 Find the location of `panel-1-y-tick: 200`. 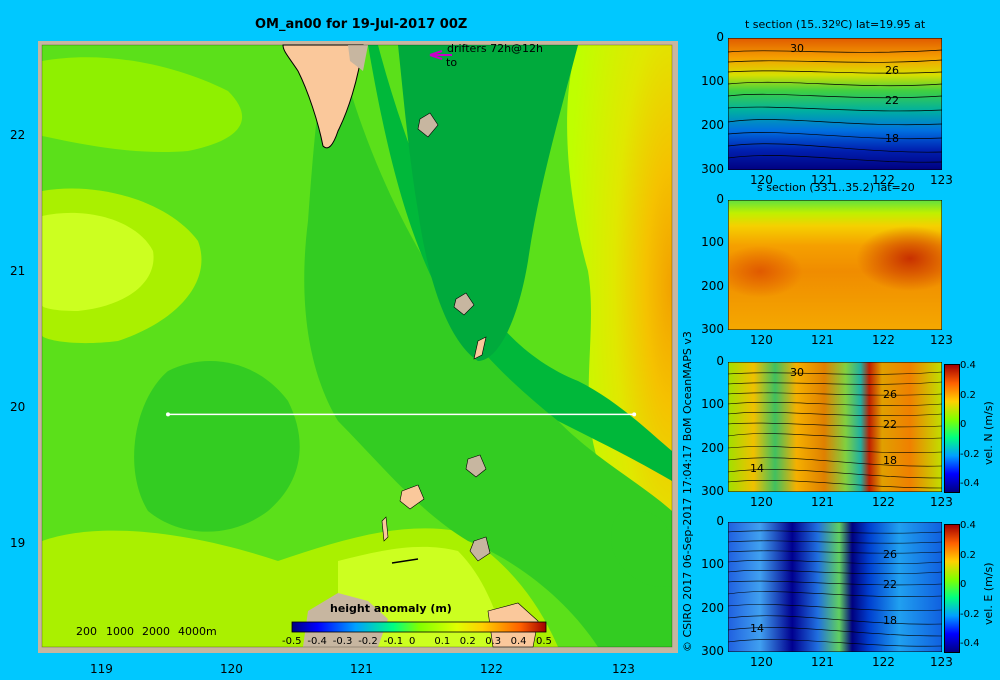

panel-1-y-tick: 200 is located at coordinates (712, 125).